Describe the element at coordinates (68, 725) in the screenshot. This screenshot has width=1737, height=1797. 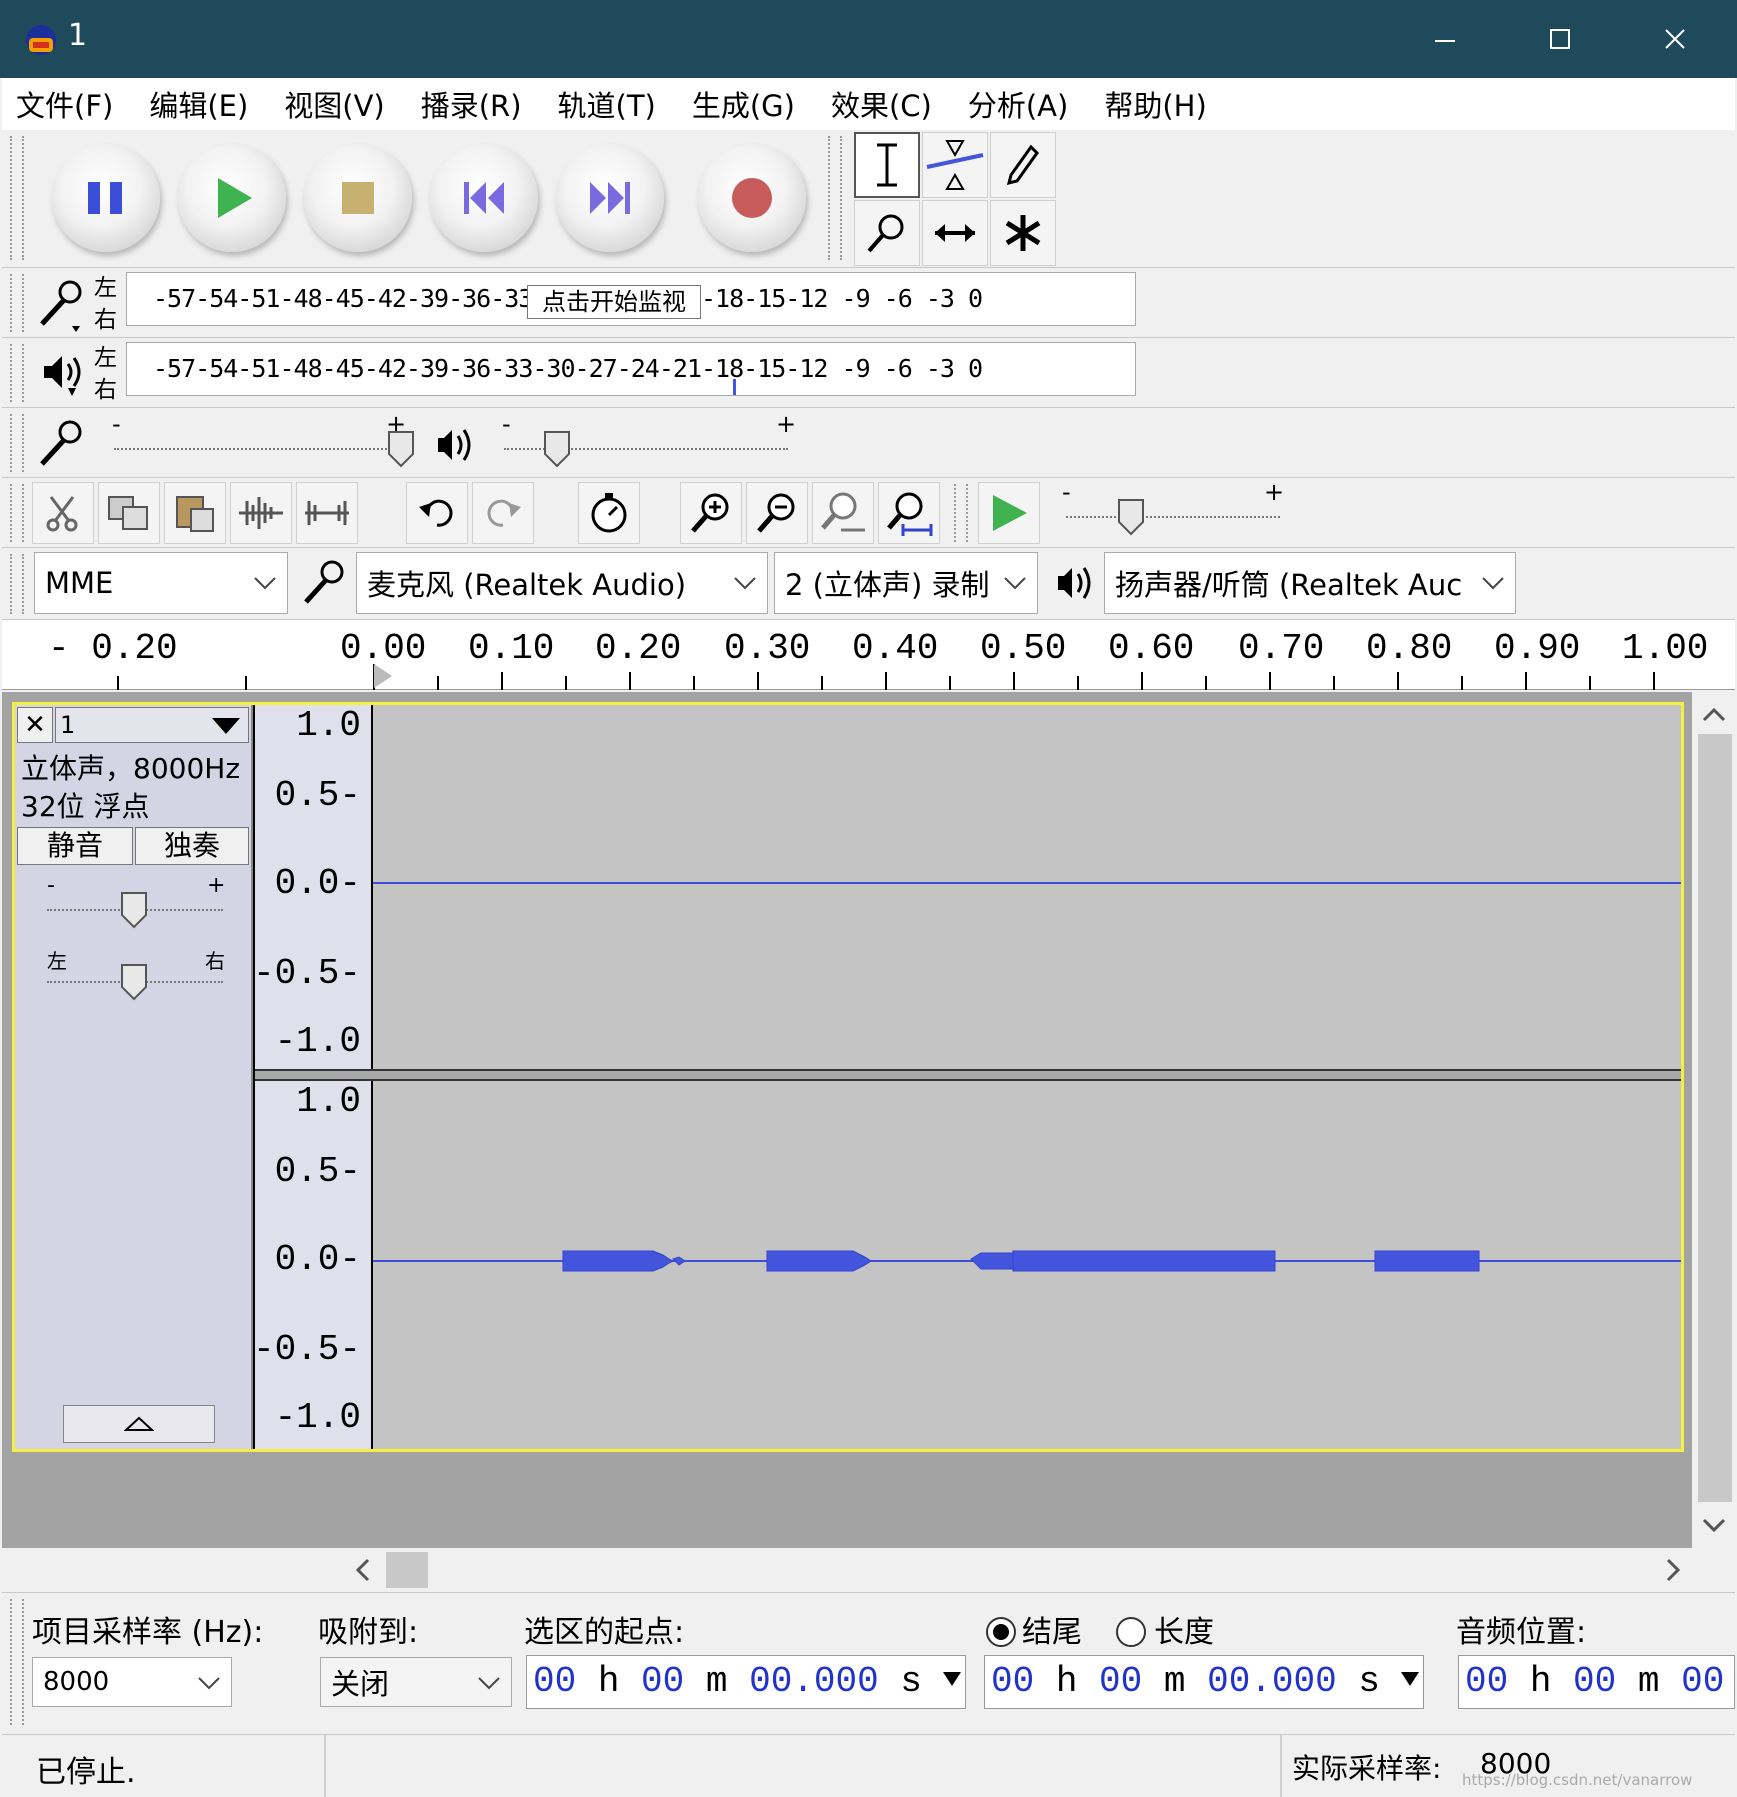
I see `track-name: 1` at that location.